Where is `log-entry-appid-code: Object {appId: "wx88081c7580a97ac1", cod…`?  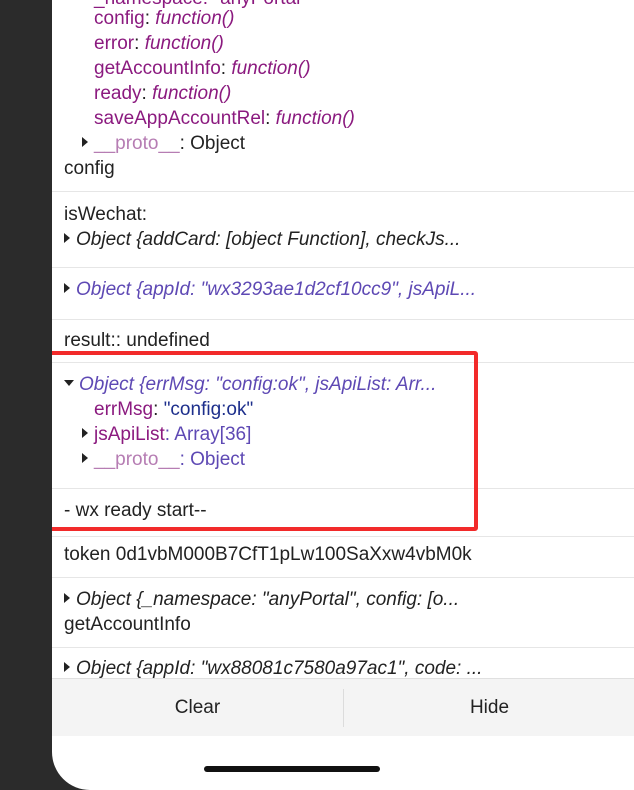
log-entry-appid-code: Object {appId: "wx88081c7580a97ac1", cod… is located at coordinates (343, 663).